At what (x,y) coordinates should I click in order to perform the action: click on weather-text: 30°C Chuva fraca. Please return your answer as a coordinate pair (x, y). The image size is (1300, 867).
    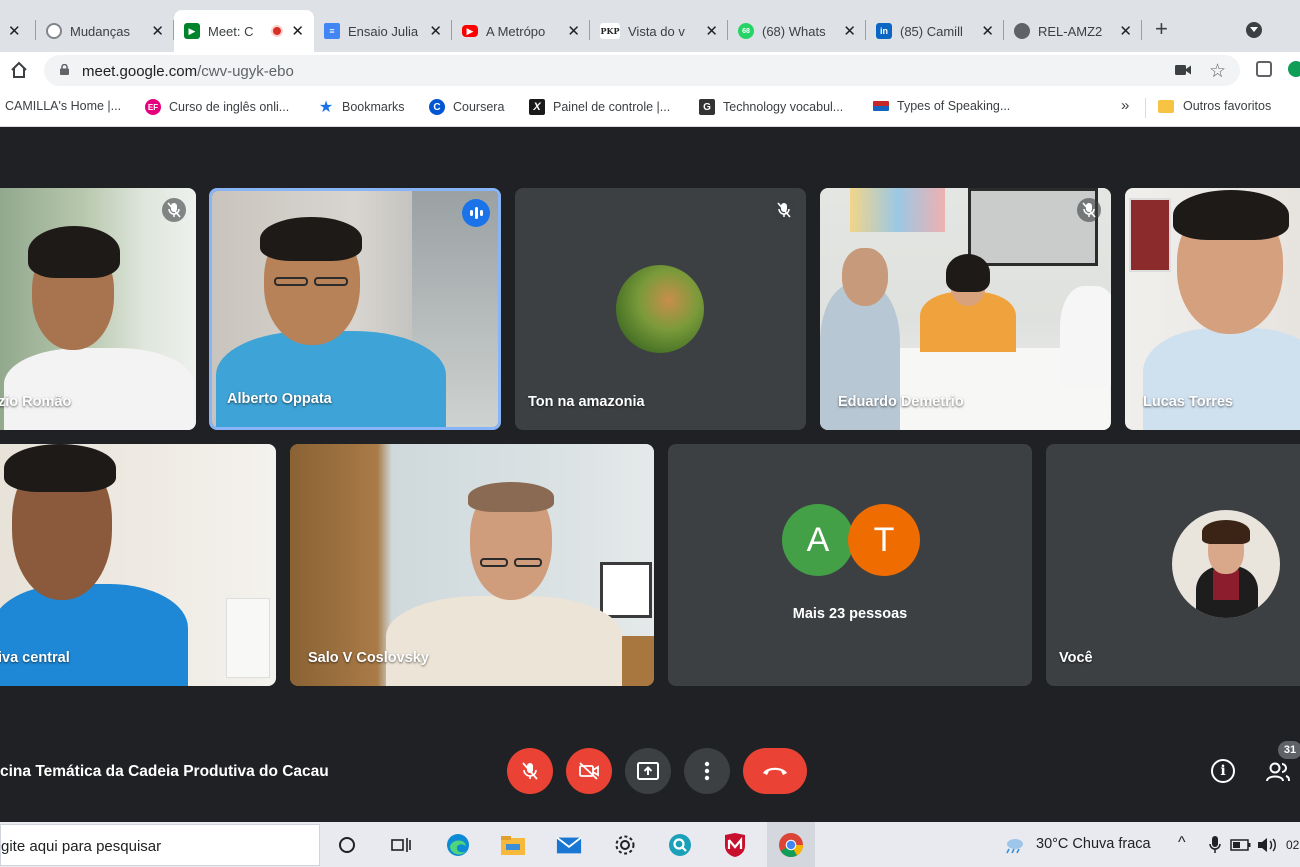
    Looking at the image, I should click on (1093, 844).